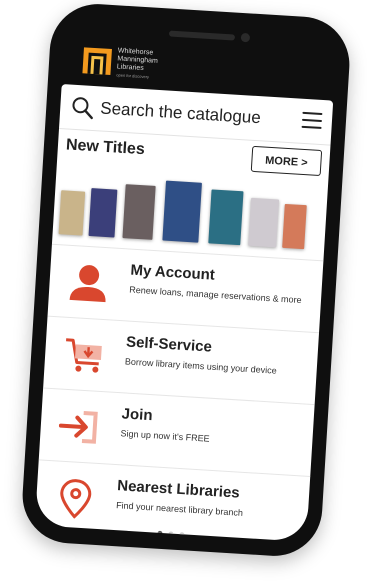 Image resolution: width=367 pixels, height=585 pixels. Describe the element at coordinates (97, 61) in the screenshot. I see `library-logo-icon` at that location.